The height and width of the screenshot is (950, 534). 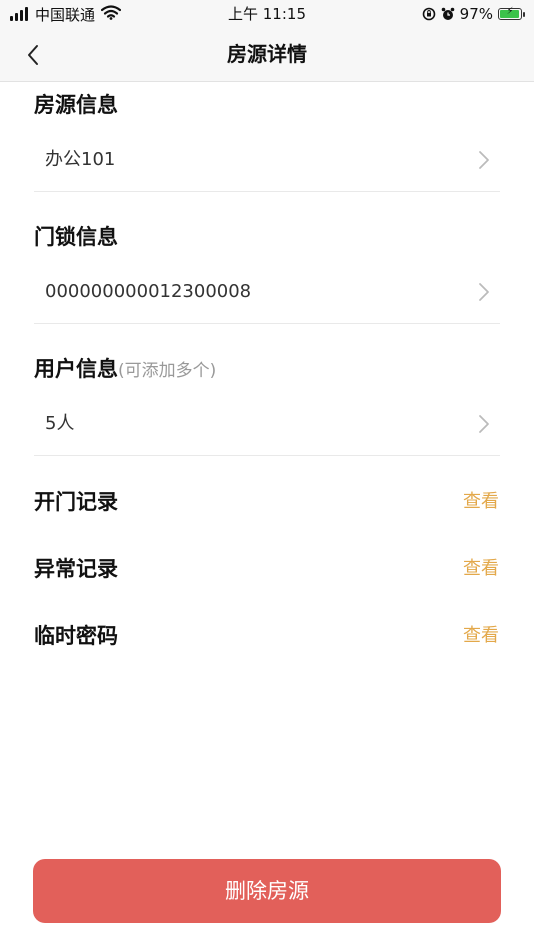 What do you see at coordinates (481, 569) in the screenshot?
I see `exception-records-view-link: 查看` at bounding box center [481, 569].